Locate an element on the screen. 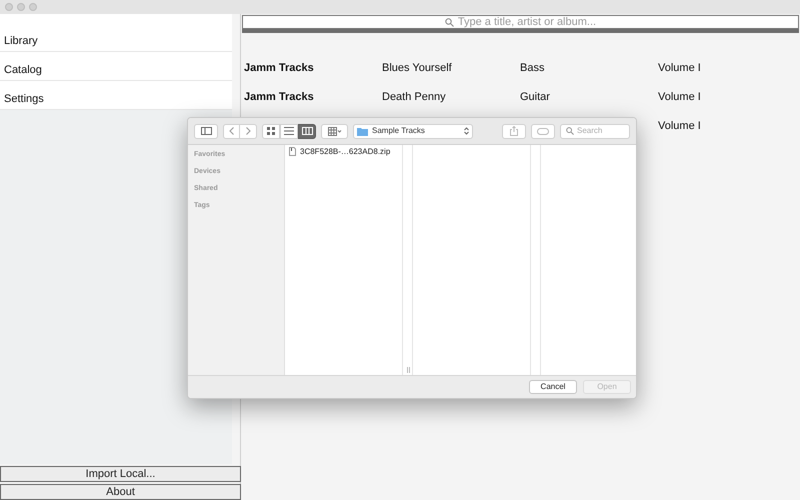 The image size is (800, 500). list-icon is located at coordinates (289, 131).